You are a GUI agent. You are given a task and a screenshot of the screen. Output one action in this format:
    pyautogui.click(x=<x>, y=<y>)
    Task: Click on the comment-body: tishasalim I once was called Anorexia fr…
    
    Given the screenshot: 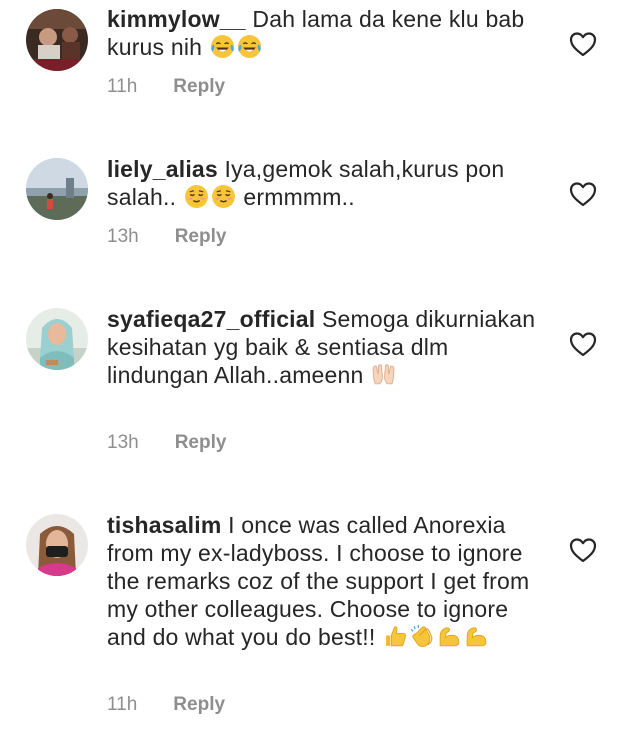 What is the action you would take?
    pyautogui.click(x=327, y=581)
    